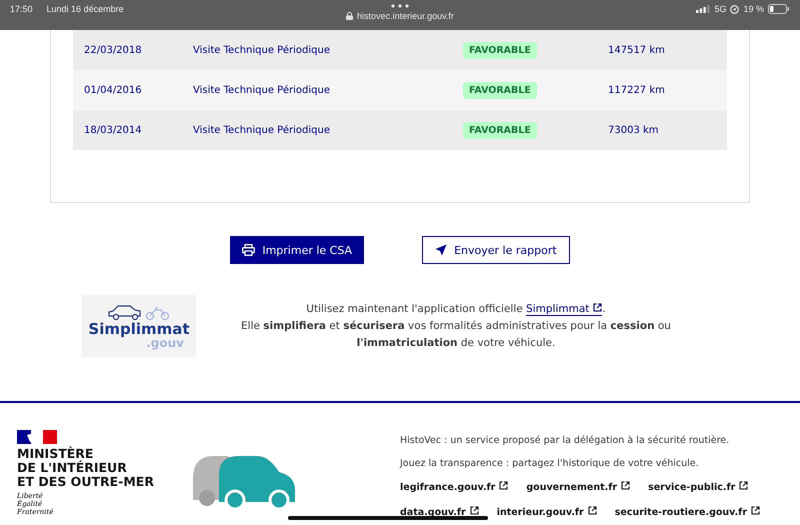  What do you see at coordinates (496, 250) in the screenshot?
I see `send-button: Envoyer le rapport` at bounding box center [496, 250].